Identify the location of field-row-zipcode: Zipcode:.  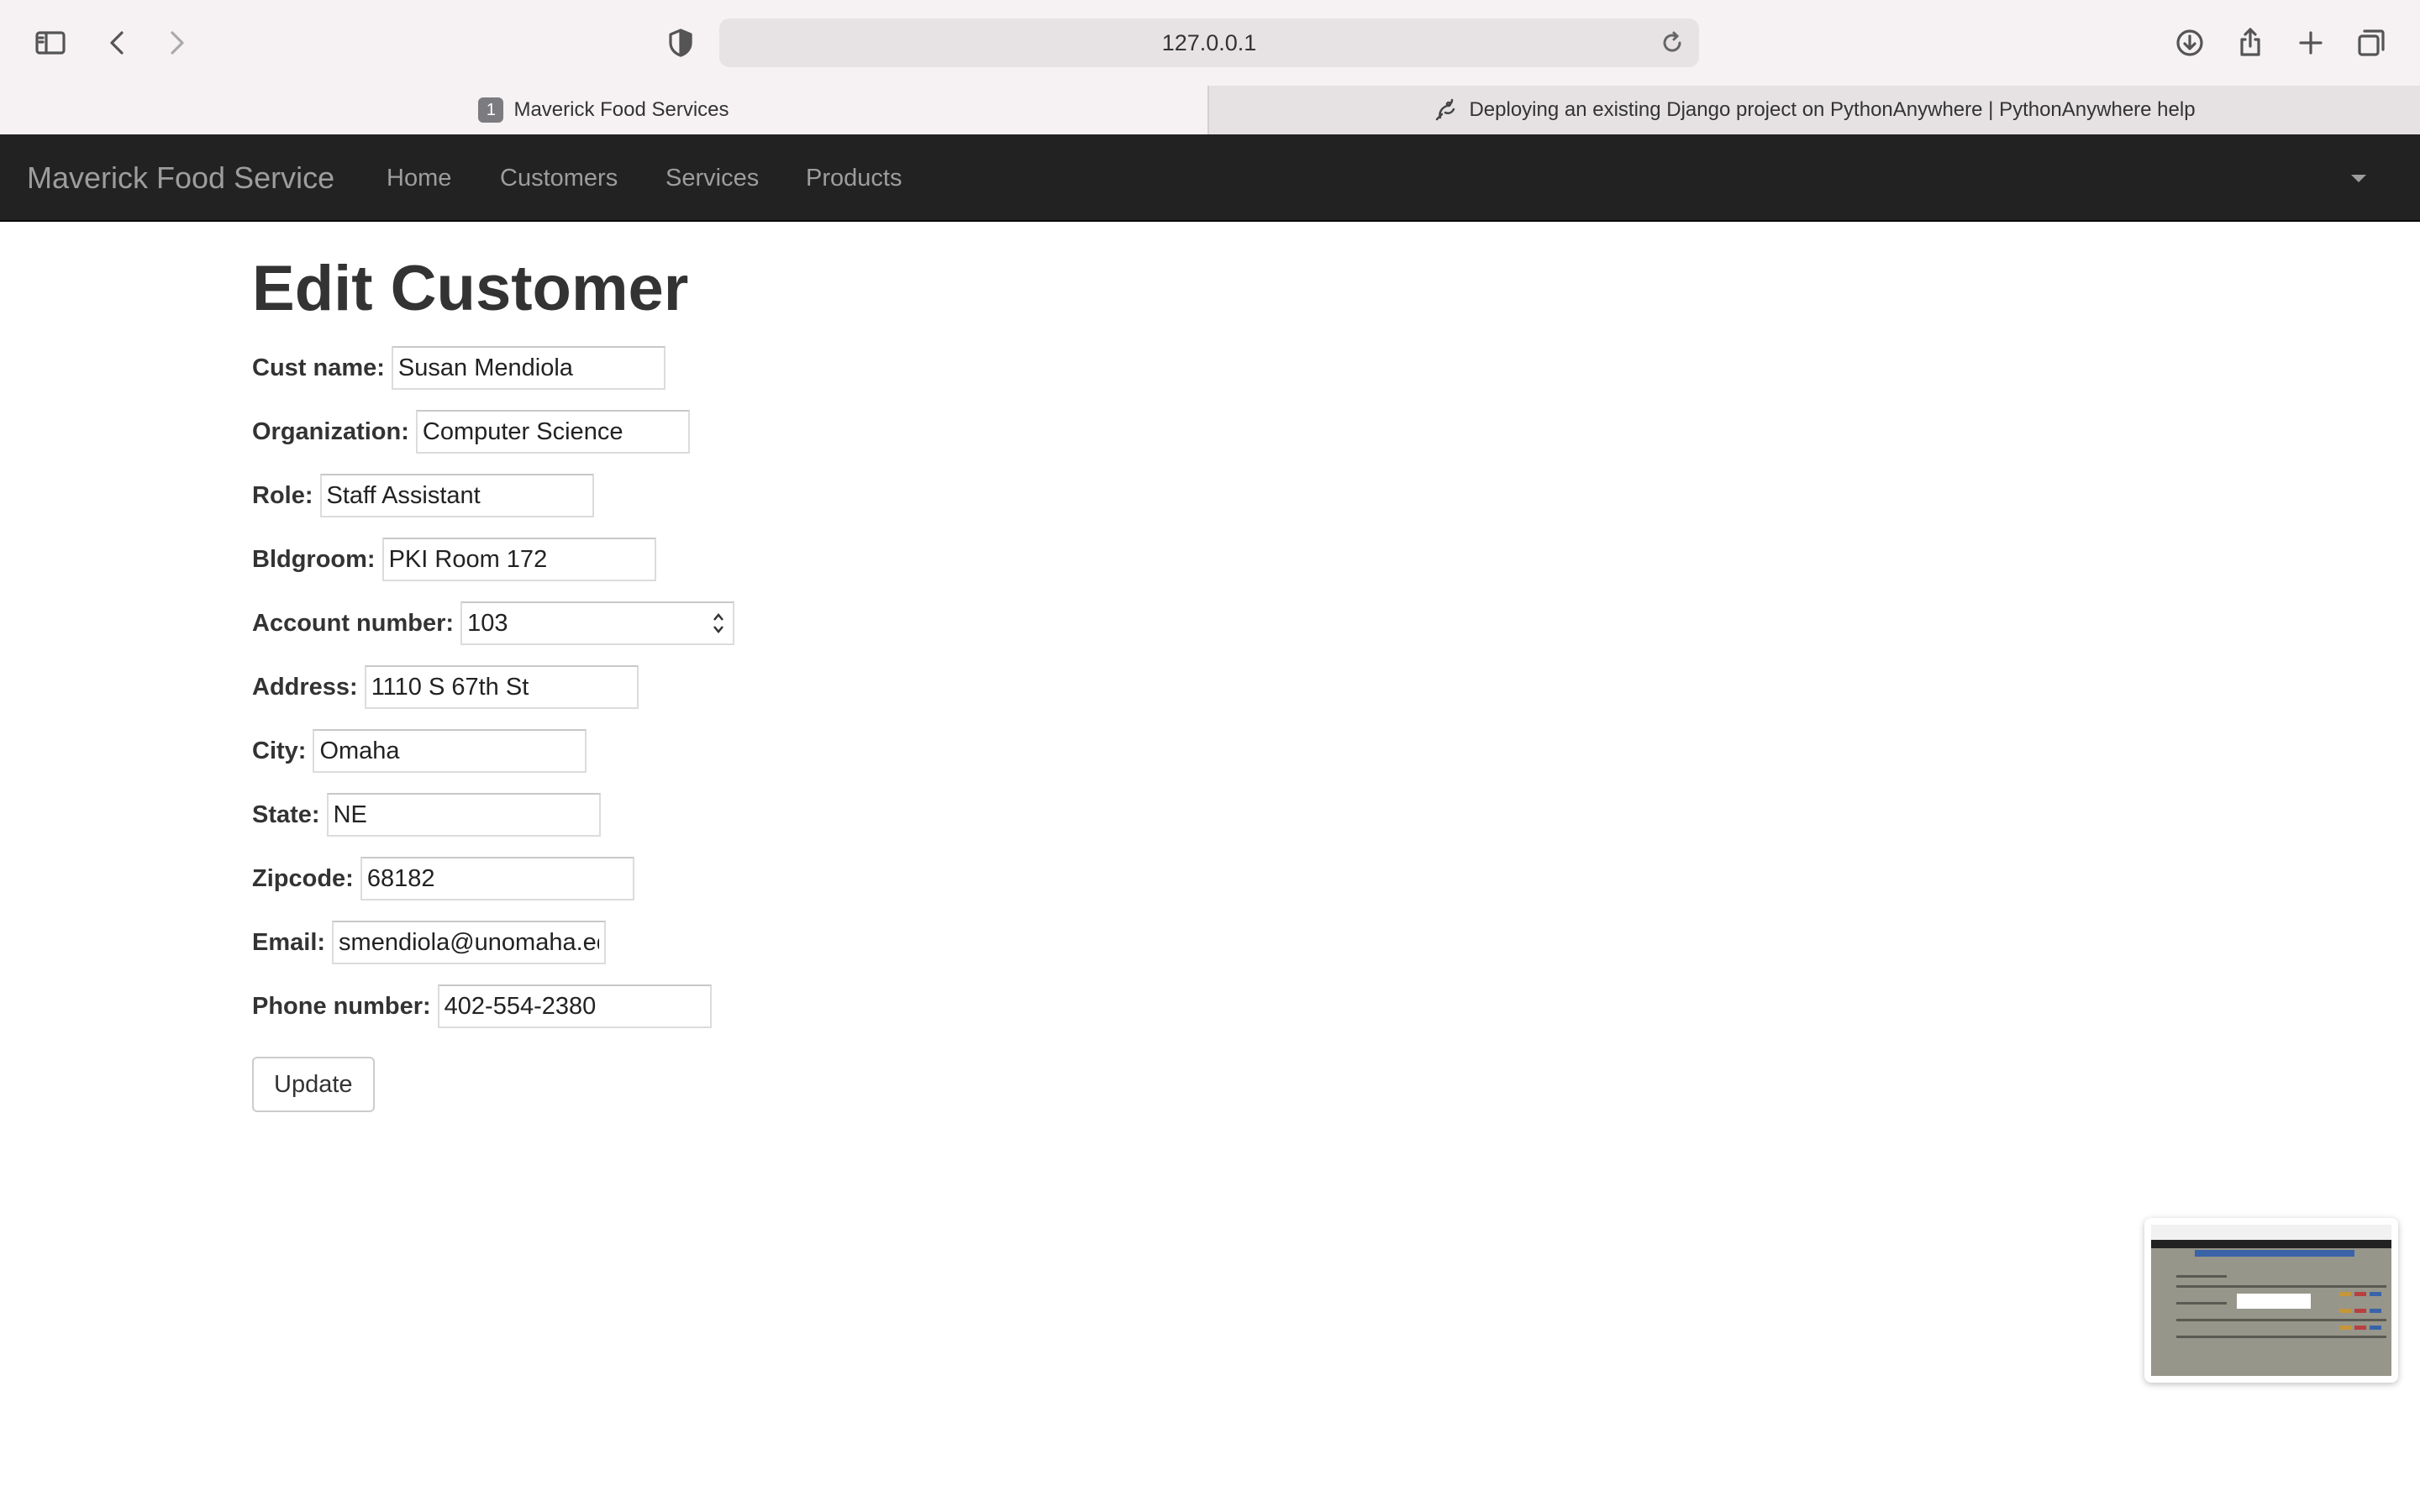
(493, 879).